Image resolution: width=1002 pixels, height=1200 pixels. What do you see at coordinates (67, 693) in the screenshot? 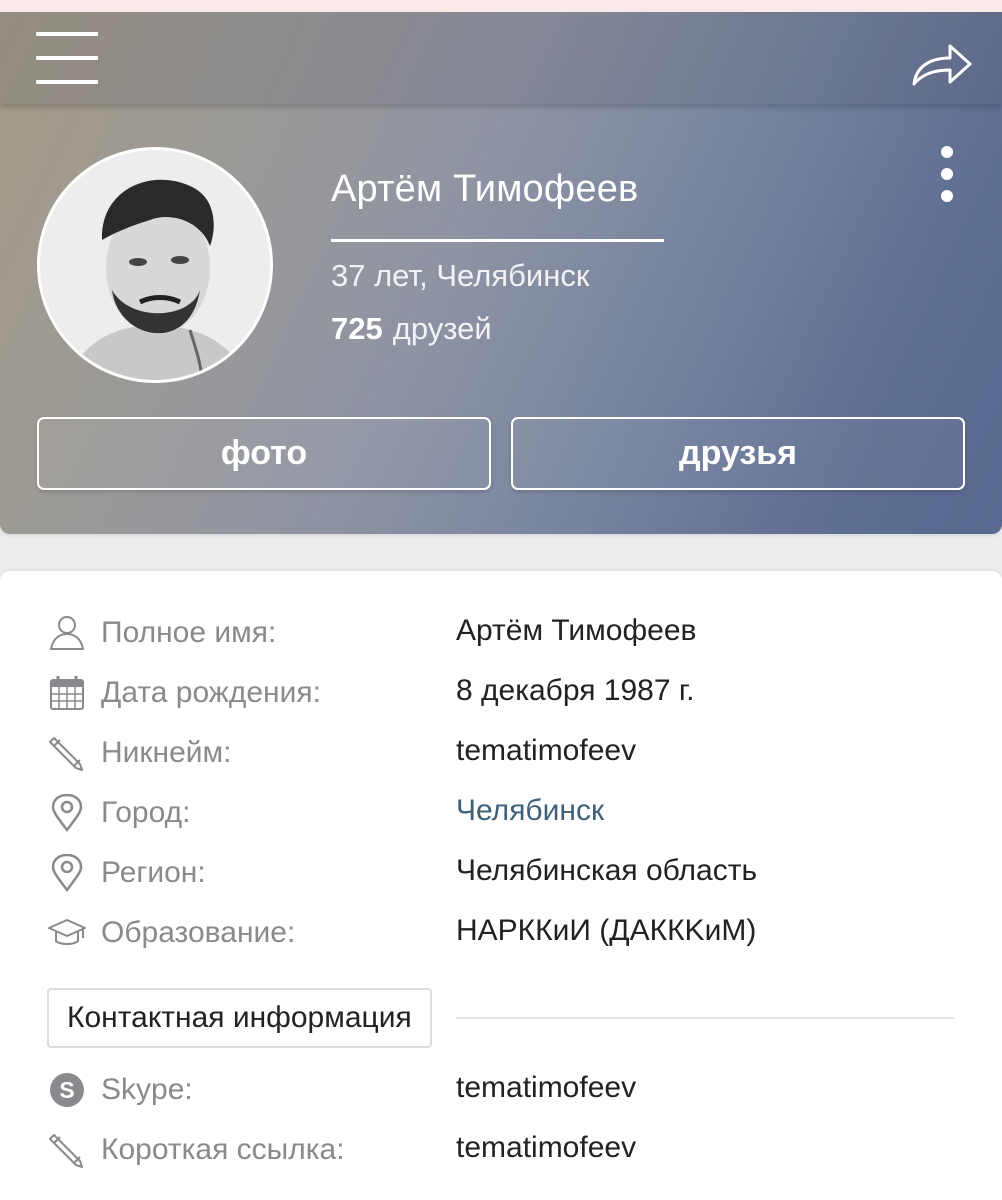
I see `calendar-icon` at bounding box center [67, 693].